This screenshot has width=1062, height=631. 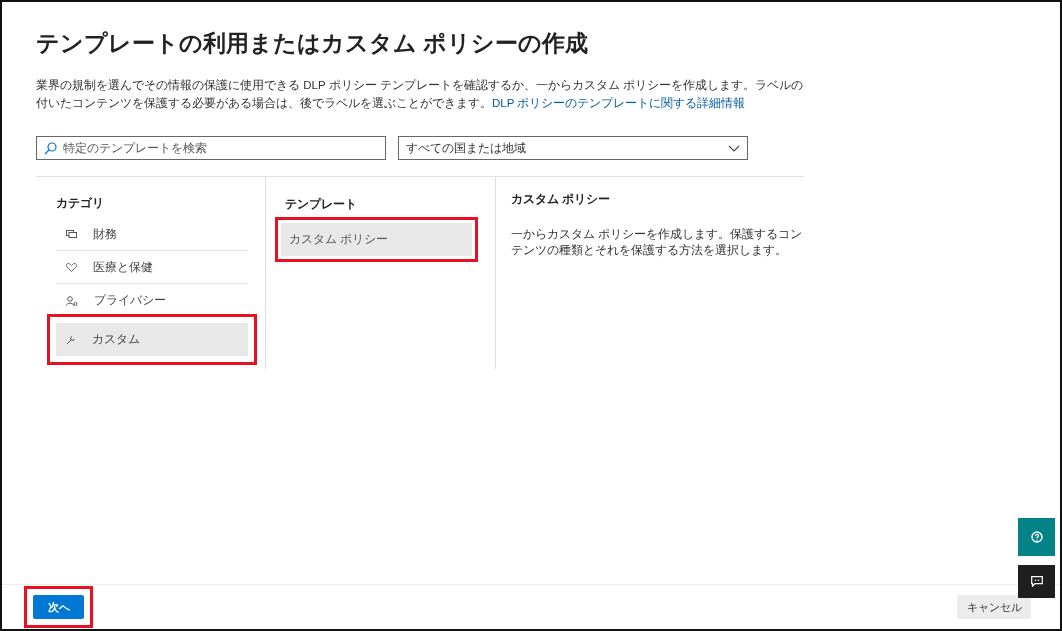 What do you see at coordinates (152, 234) in the screenshot?
I see `category-item: 財務` at bounding box center [152, 234].